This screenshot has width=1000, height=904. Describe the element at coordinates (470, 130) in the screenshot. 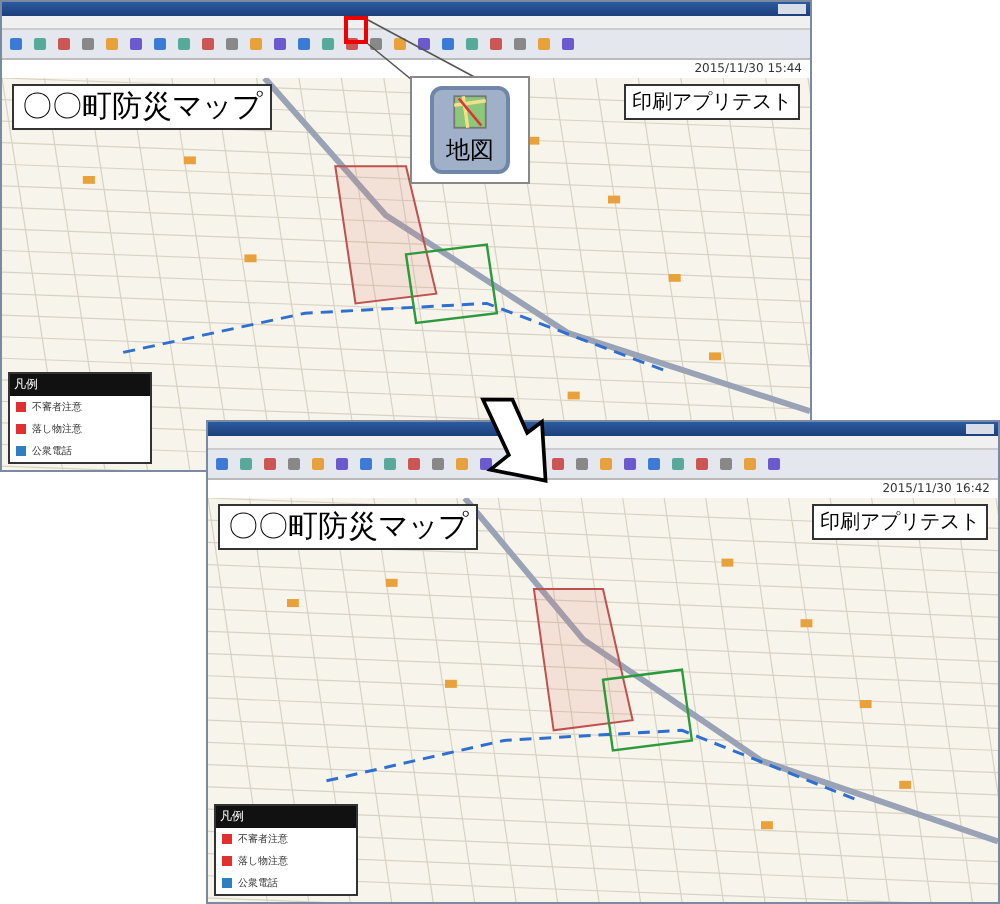

I see `map-button: 地図` at that location.